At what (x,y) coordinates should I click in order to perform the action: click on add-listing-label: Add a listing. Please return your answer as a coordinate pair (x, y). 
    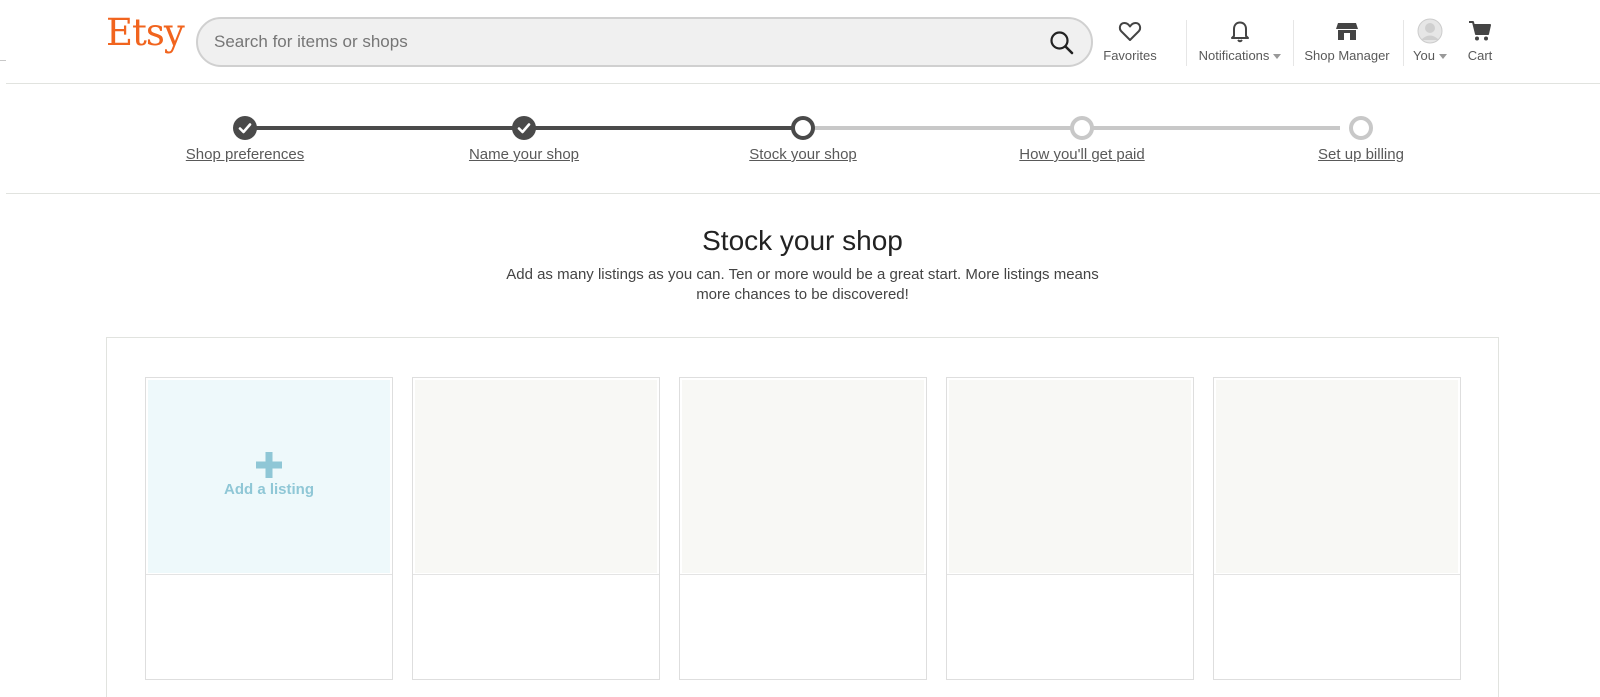
    Looking at the image, I should click on (269, 489).